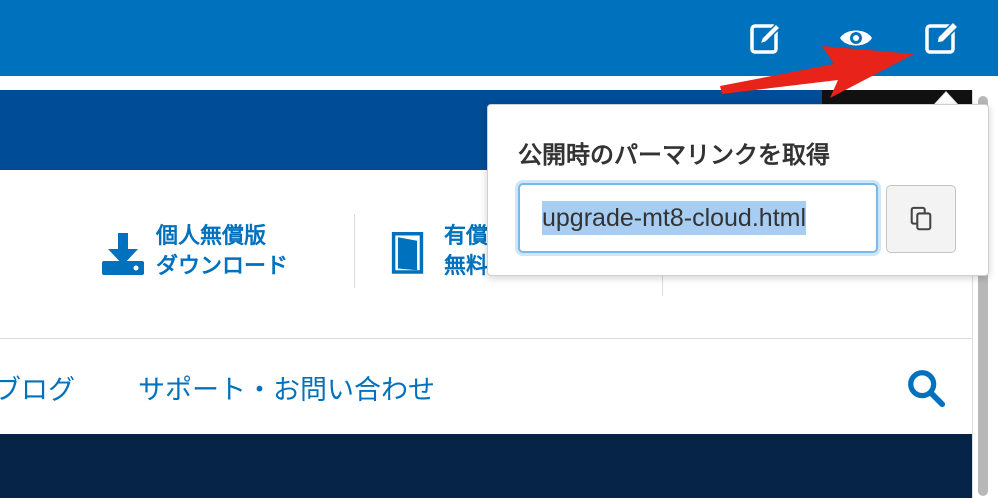  I want to click on copy-icon, so click(921, 218).